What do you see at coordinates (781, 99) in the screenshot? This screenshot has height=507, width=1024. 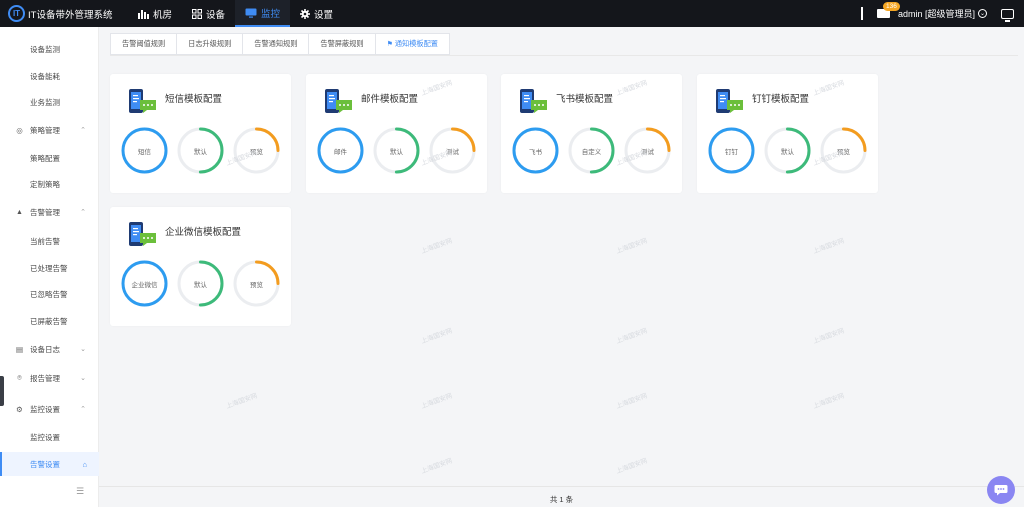 I see `card-title: 钉钉模板配置` at bounding box center [781, 99].